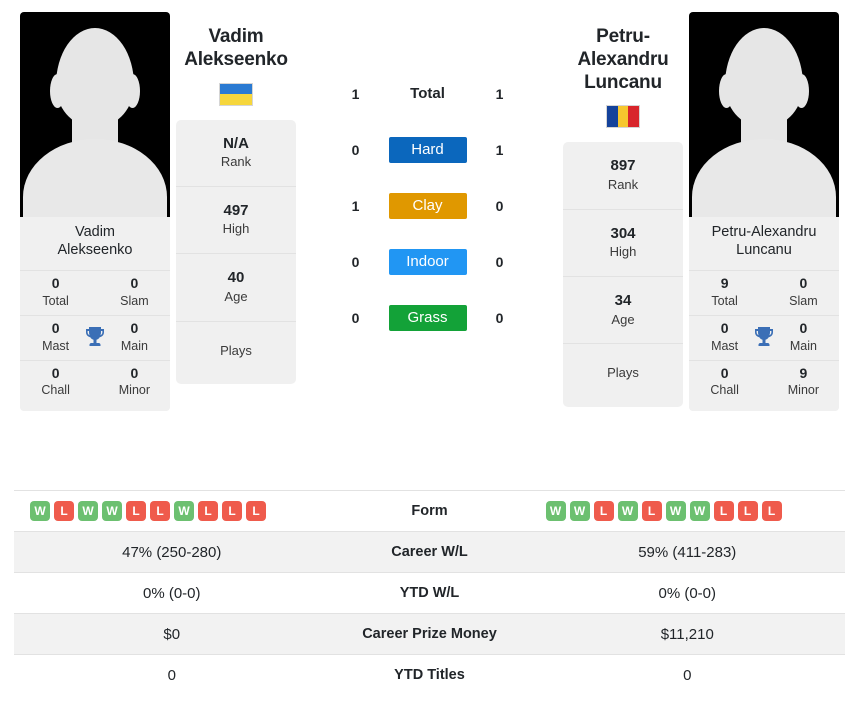  Describe the element at coordinates (764, 382) in the screenshot. I see `right-titles-row: 0 Chall 9 Minor` at that location.